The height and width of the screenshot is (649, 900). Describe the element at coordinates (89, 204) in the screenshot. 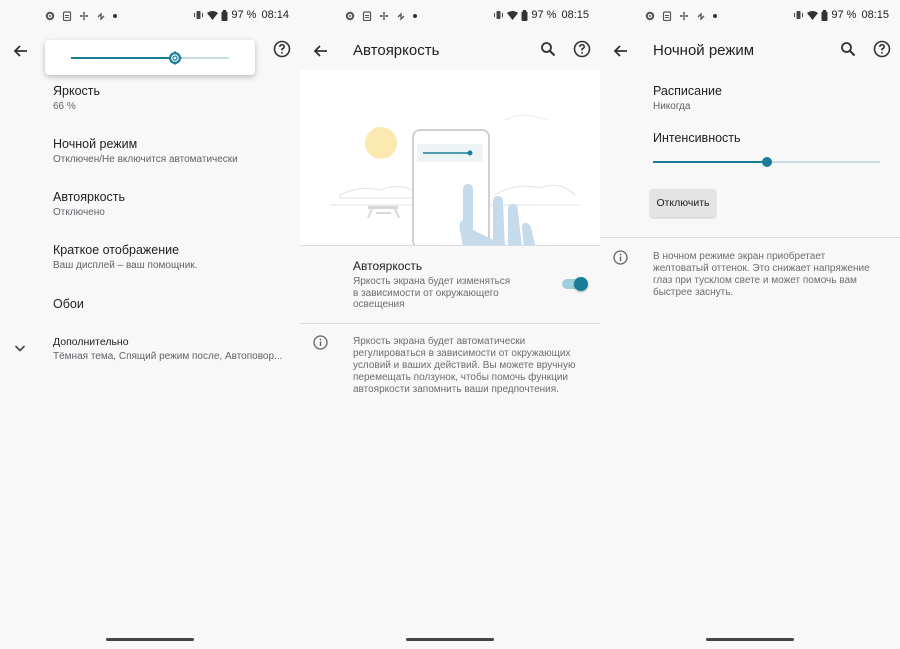

I see `pref-adaptive-brightness: Автояркость Отключено` at that location.